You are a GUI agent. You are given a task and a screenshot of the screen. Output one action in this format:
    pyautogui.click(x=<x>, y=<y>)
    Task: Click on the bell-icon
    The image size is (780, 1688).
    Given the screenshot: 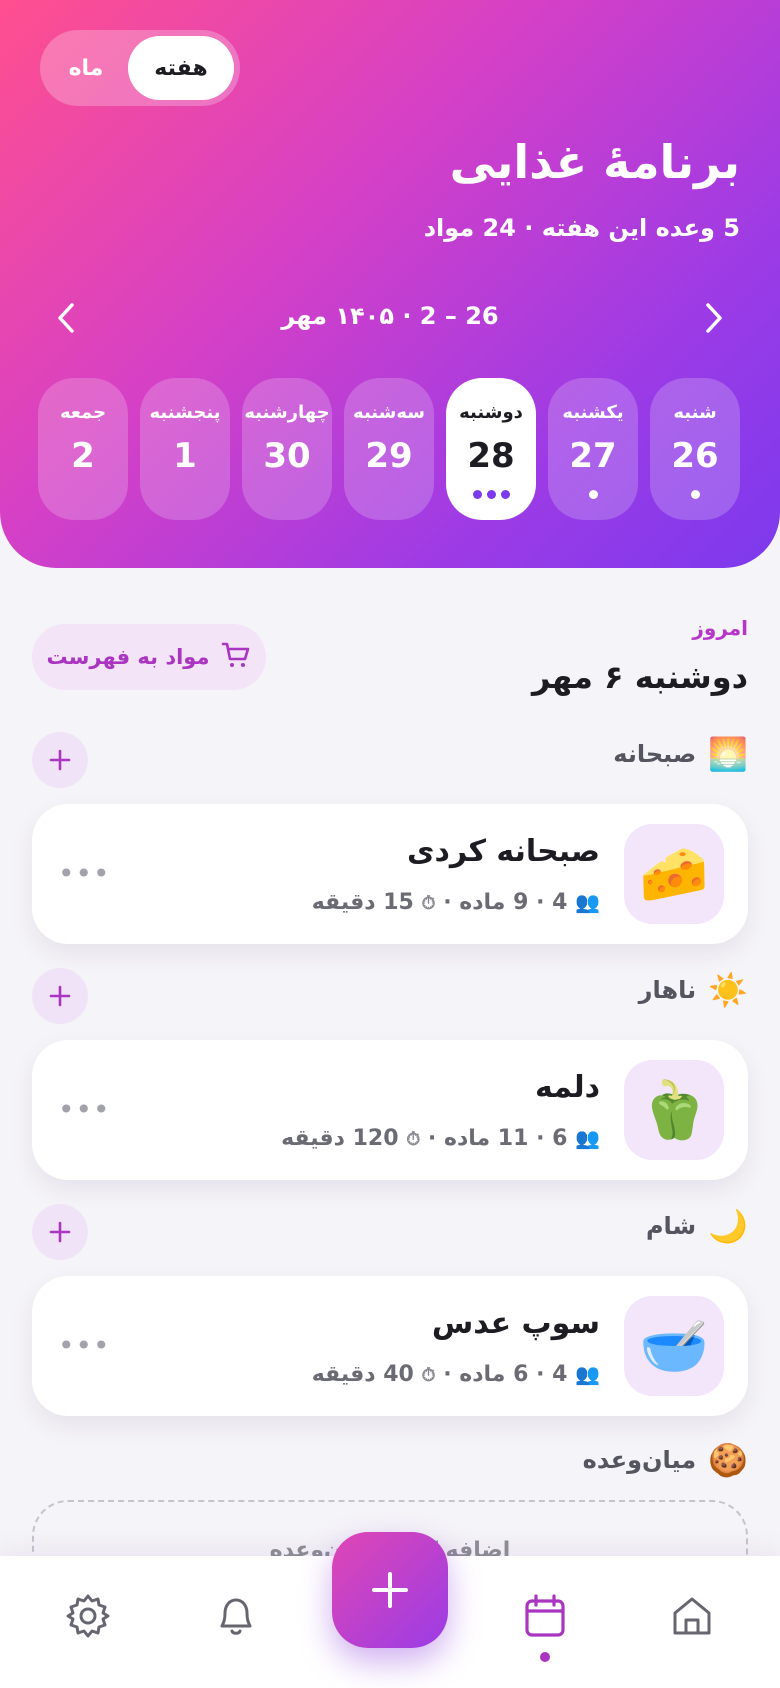 What is the action you would take?
    pyautogui.click(x=236, y=1616)
    